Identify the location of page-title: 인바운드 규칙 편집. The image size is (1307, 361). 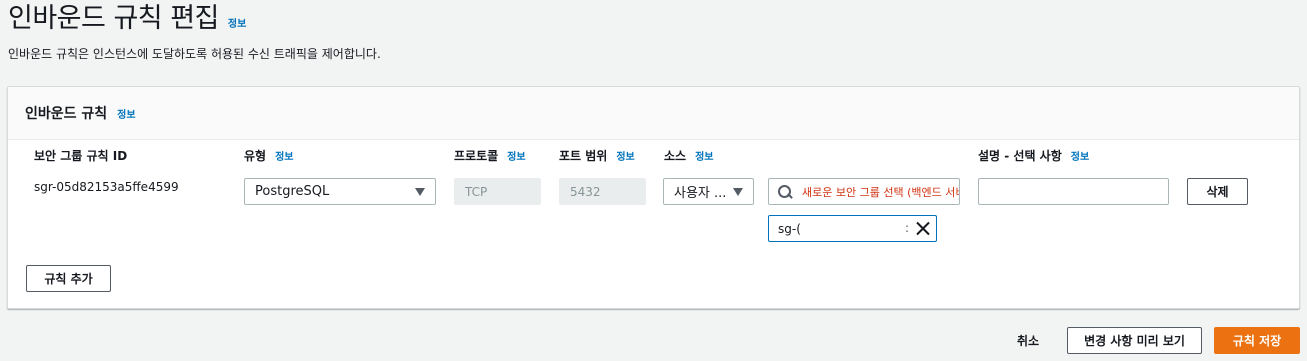
(113, 18).